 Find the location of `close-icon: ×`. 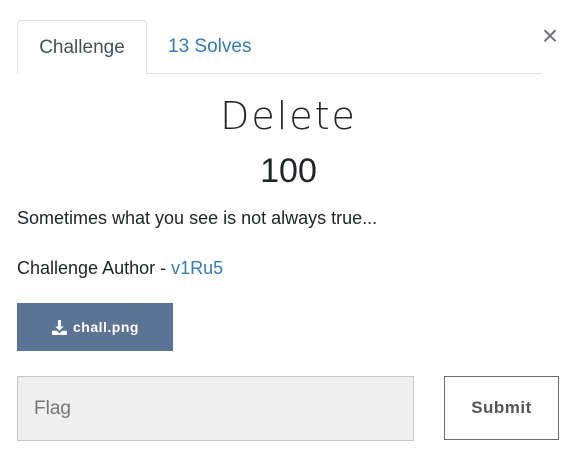

close-icon: × is located at coordinates (550, 36).